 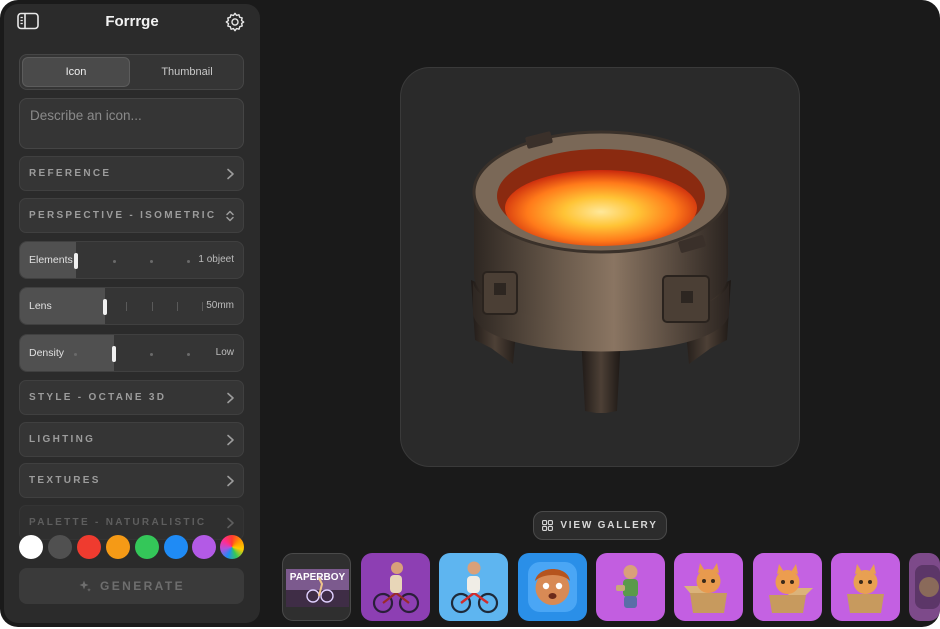 I want to click on sparkle-icon, so click(x=85, y=586).